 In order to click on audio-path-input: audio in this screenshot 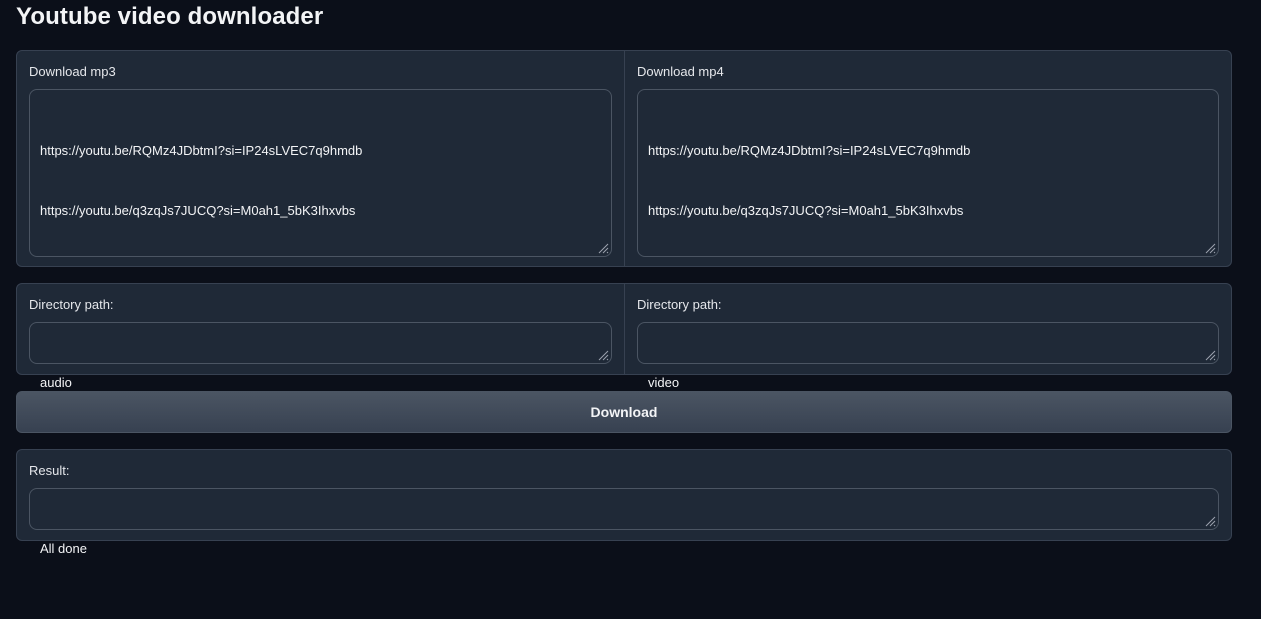, I will do `click(320, 356)`.